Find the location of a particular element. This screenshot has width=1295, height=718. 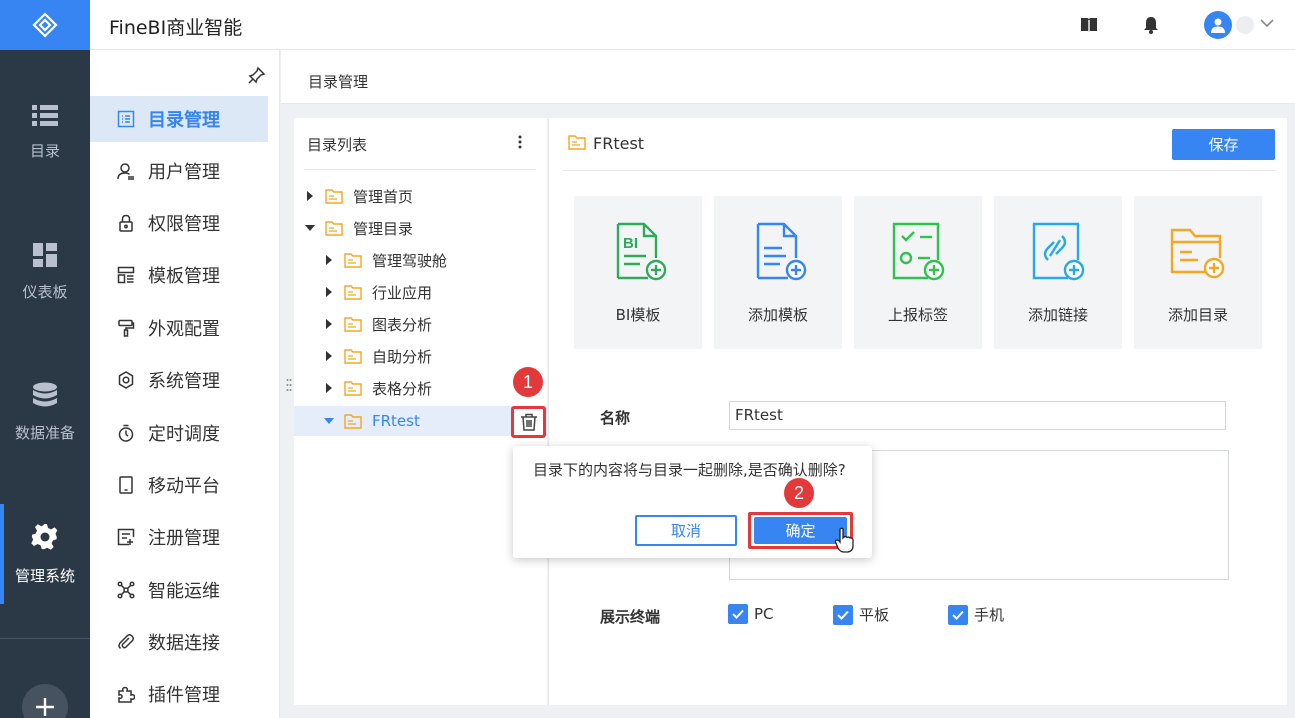

save-button: 保存 is located at coordinates (1223, 144).